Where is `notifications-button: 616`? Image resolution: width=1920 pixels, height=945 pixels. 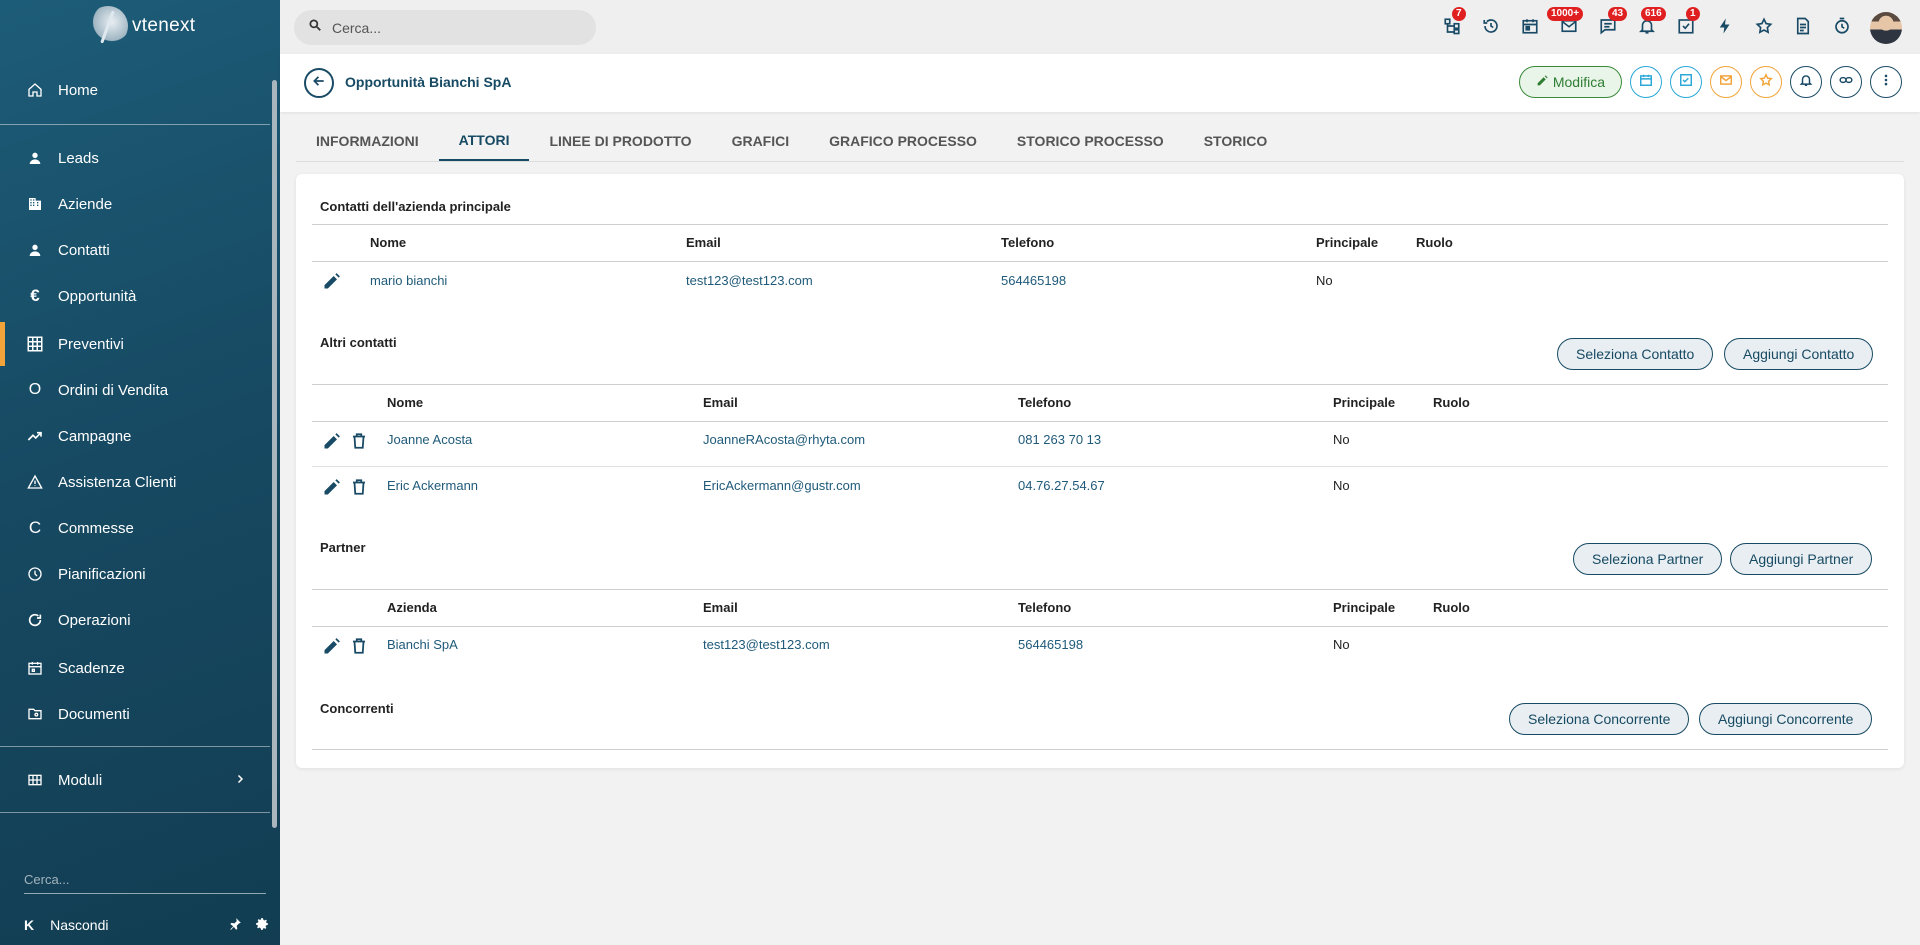 notifications-button: 616 is located at coordinates (1646, 25).